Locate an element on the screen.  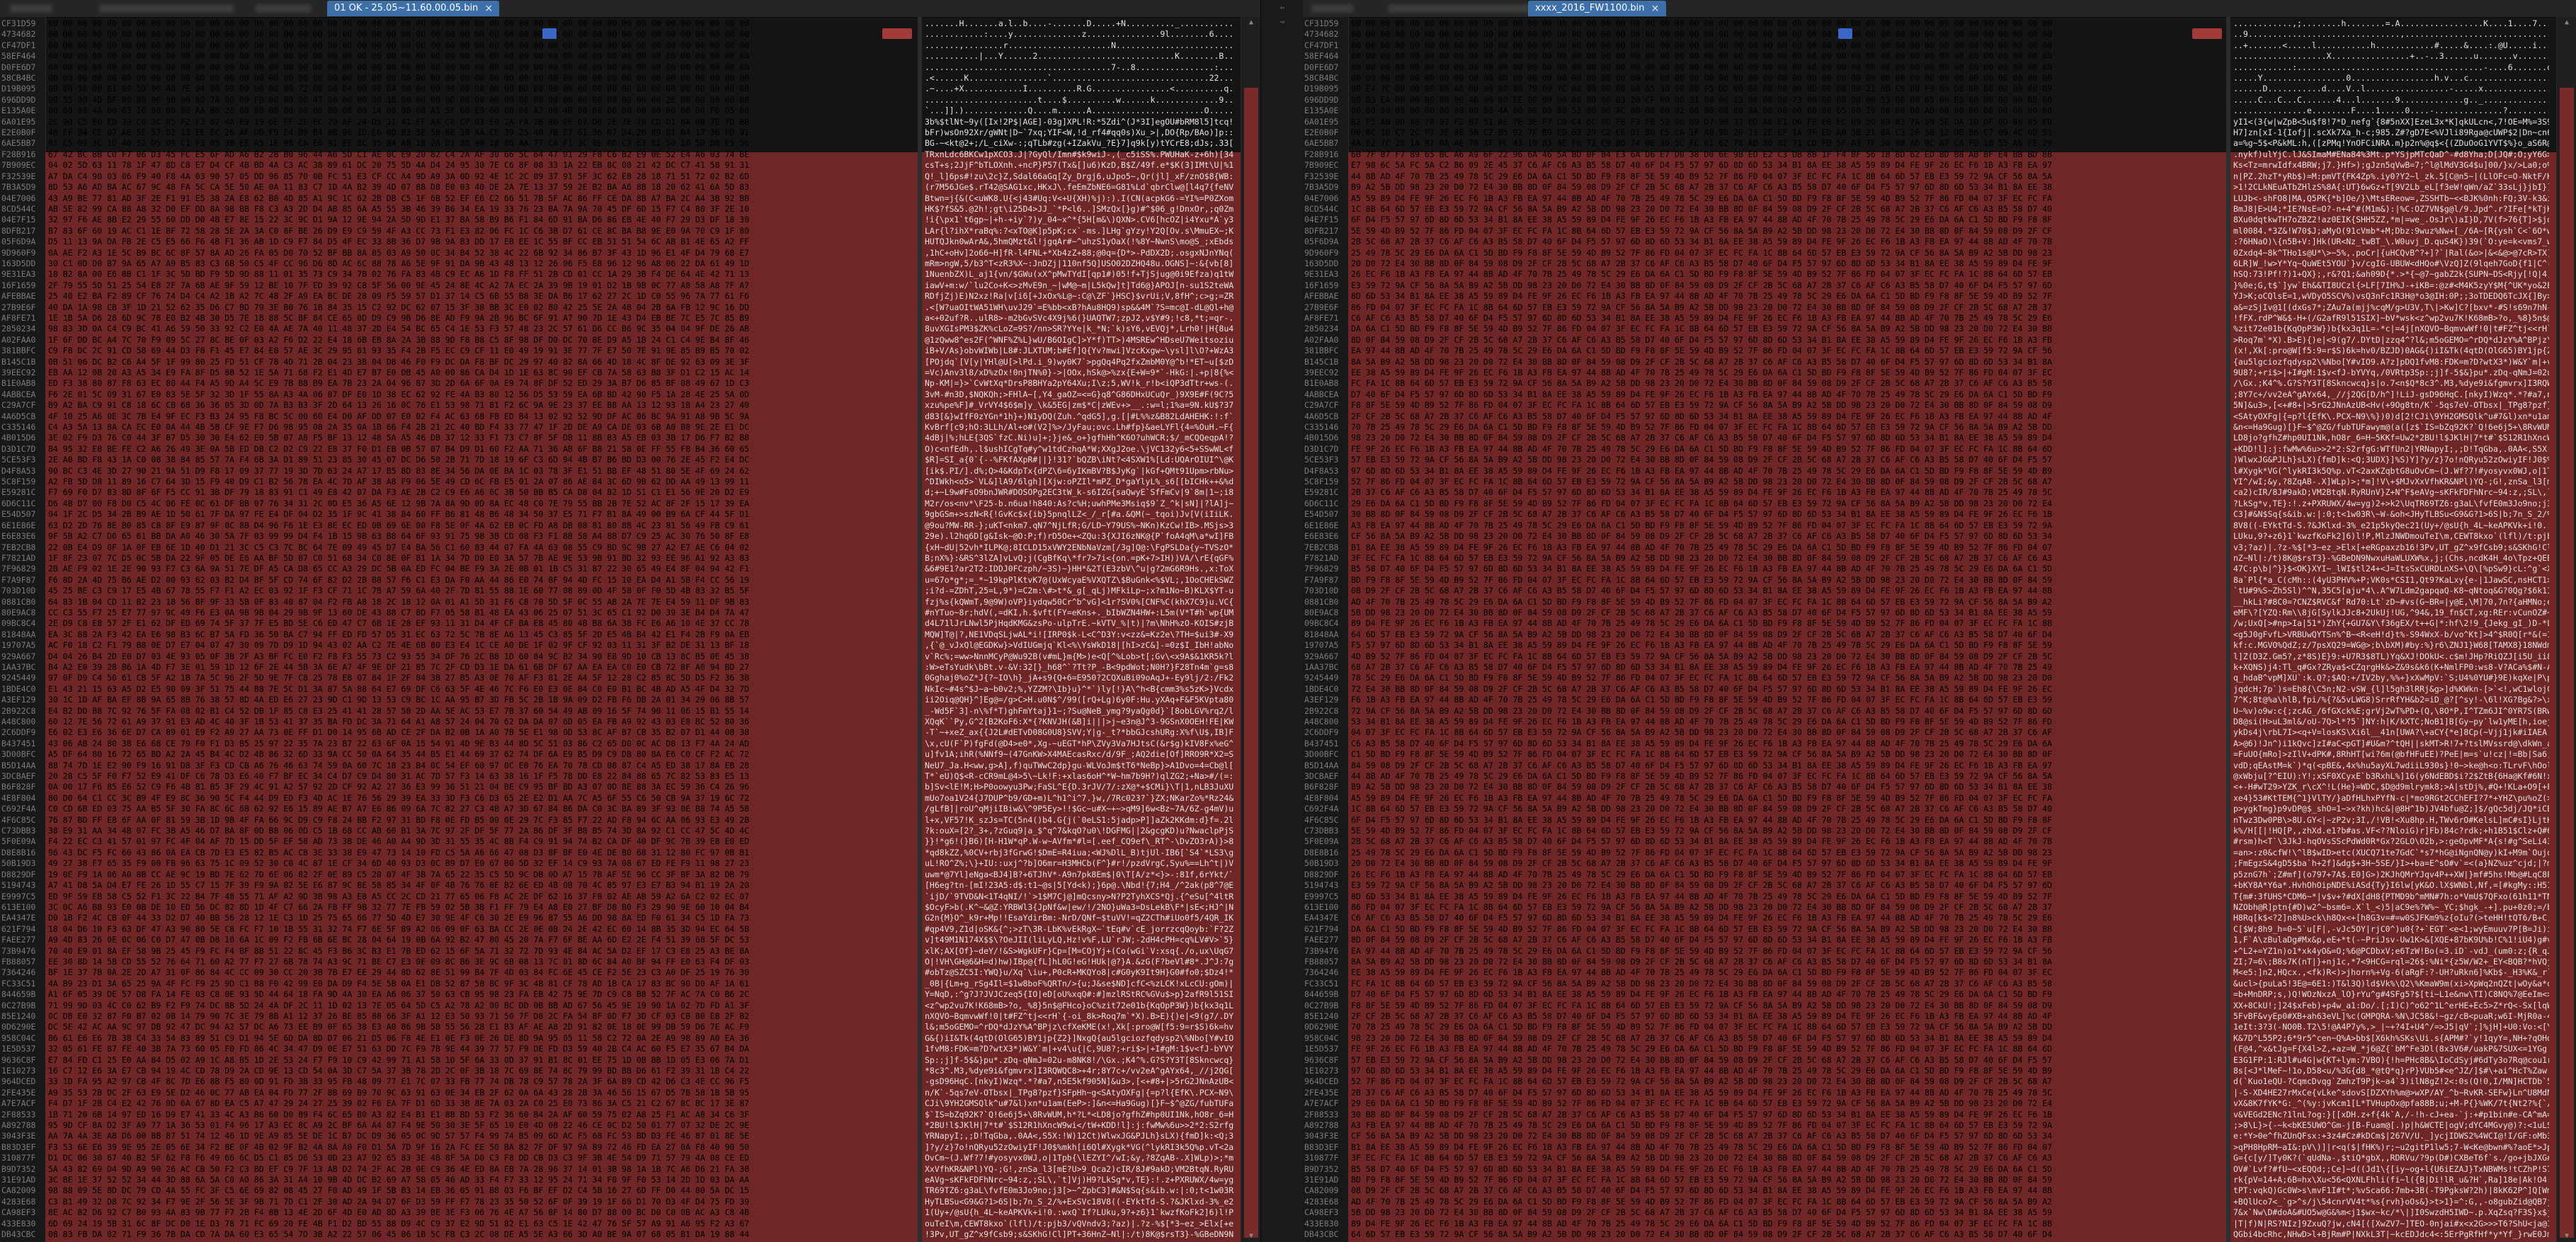
left-diff-map is located at coordinates (1251, 663).